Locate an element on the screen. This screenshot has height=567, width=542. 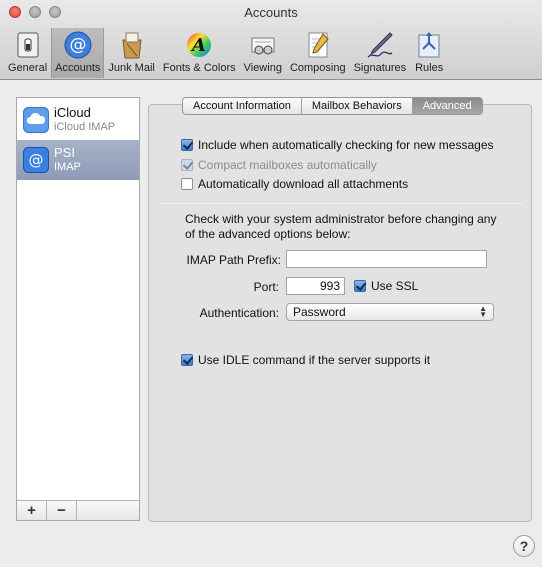
account-name: PSI is located at coordinates (64, 152).